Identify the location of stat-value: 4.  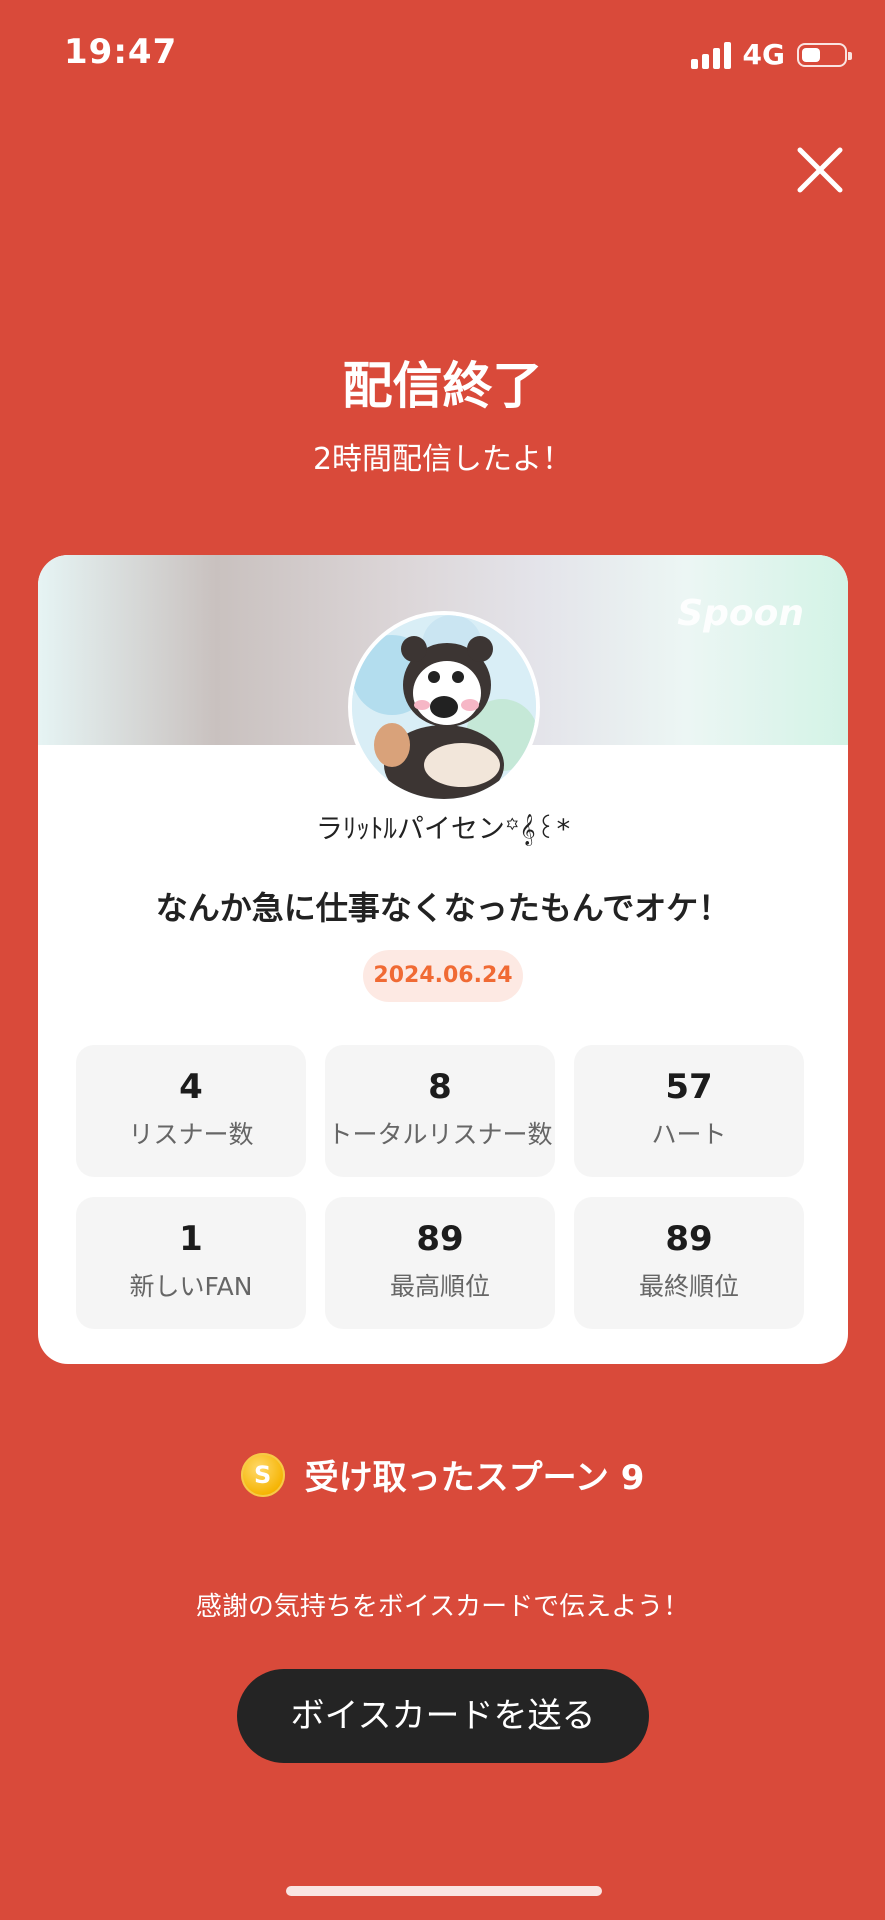
(191, 1087).